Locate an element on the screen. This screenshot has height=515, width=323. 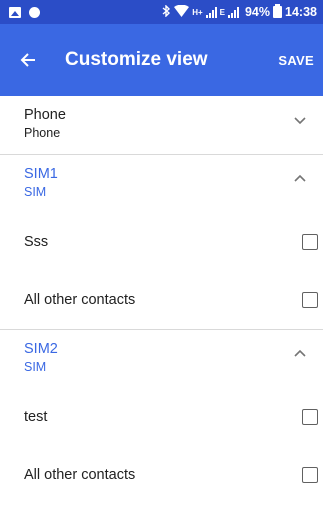
back-button is located at coordinates (28, 60).